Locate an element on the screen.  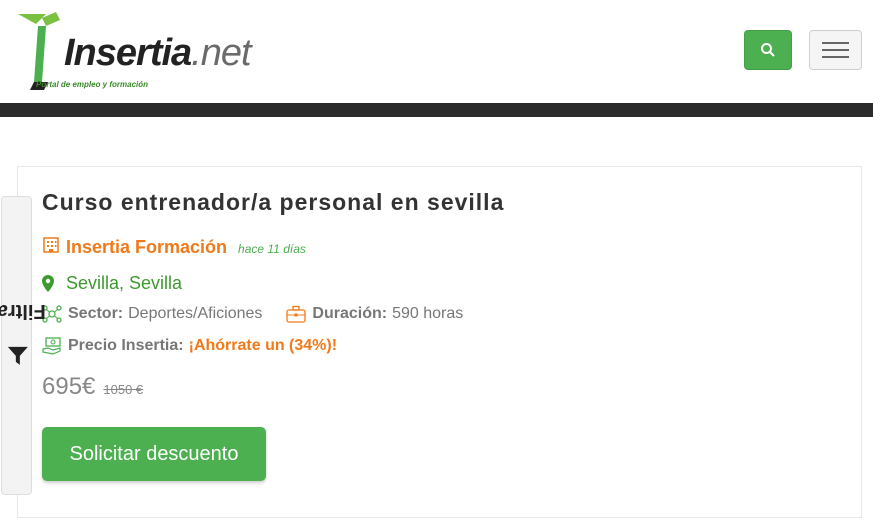
filter-label-wrap: Filtrar is located at coordinates (22, 324).